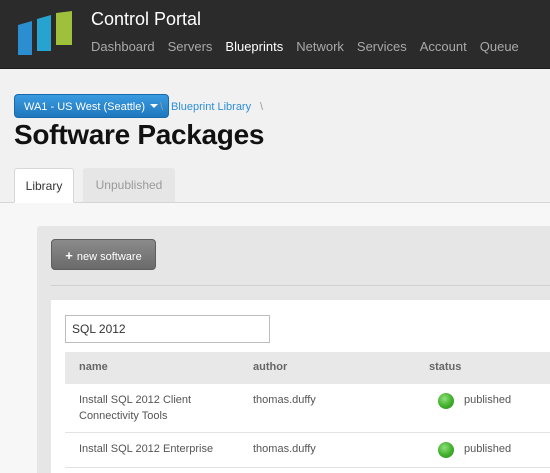 The height and width of the screenshot is (473, 550). What do you see at coordinates (443, 46) in the screenshot?
I see `nav-account: Account` at bounding box center [443, 46].